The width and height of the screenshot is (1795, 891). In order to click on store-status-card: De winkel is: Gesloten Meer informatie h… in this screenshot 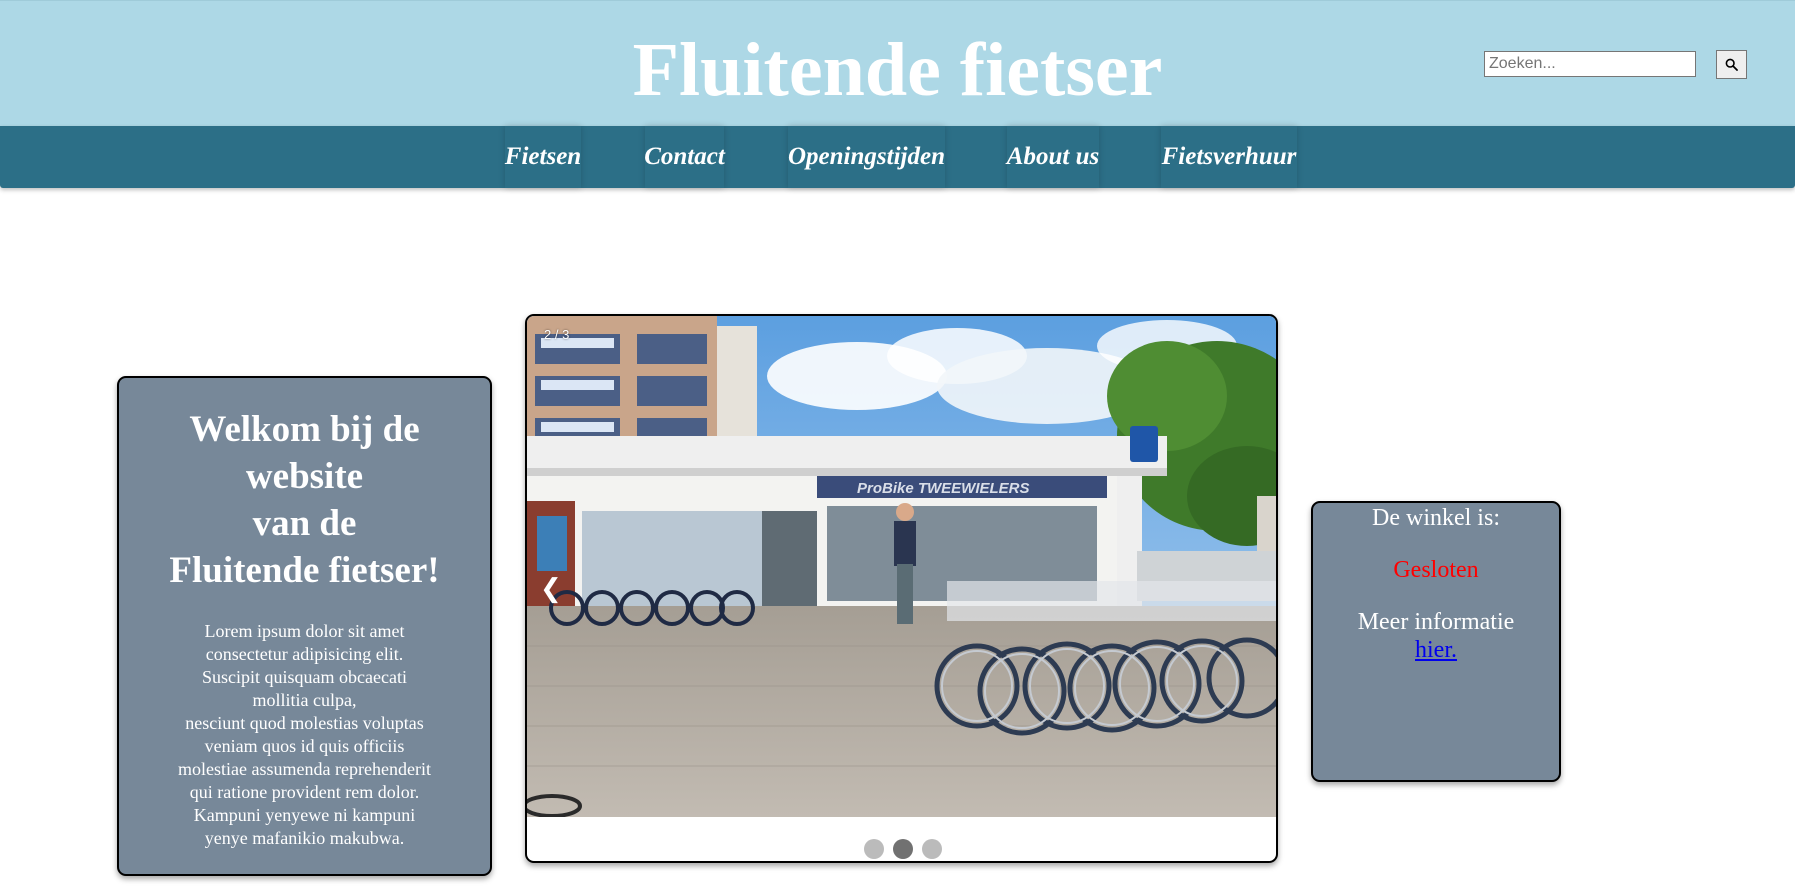, I will do `click(1436, 641)`.